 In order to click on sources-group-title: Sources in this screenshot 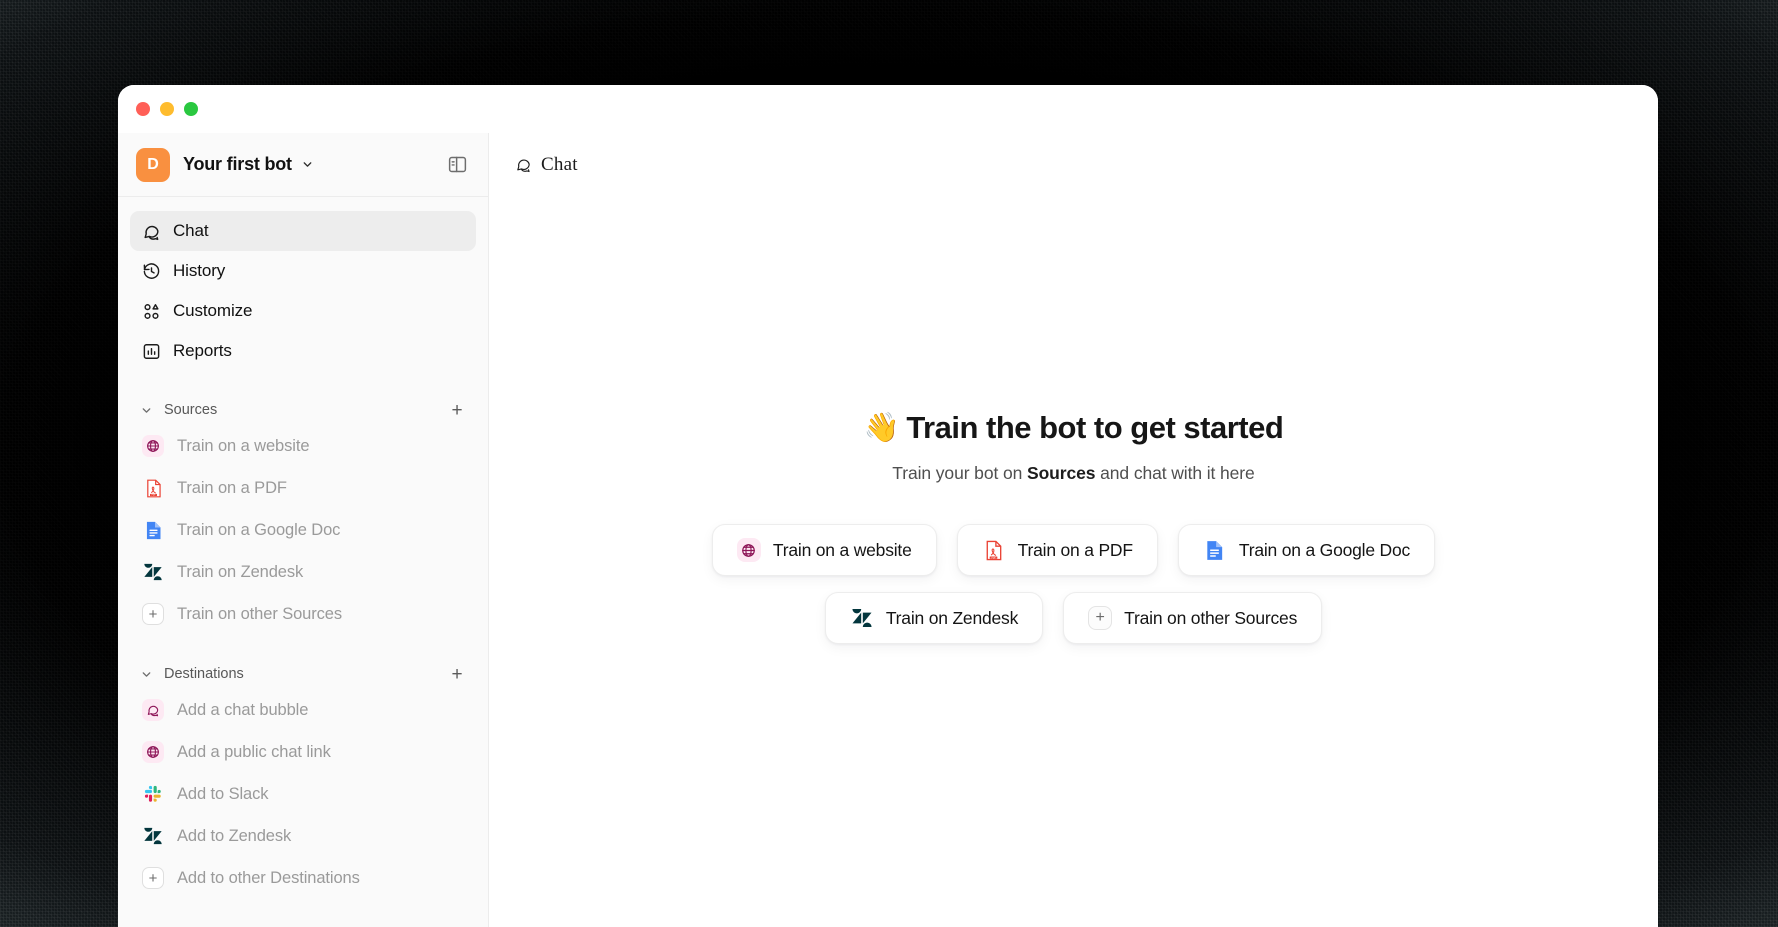, I will do `click(191, 410)`.